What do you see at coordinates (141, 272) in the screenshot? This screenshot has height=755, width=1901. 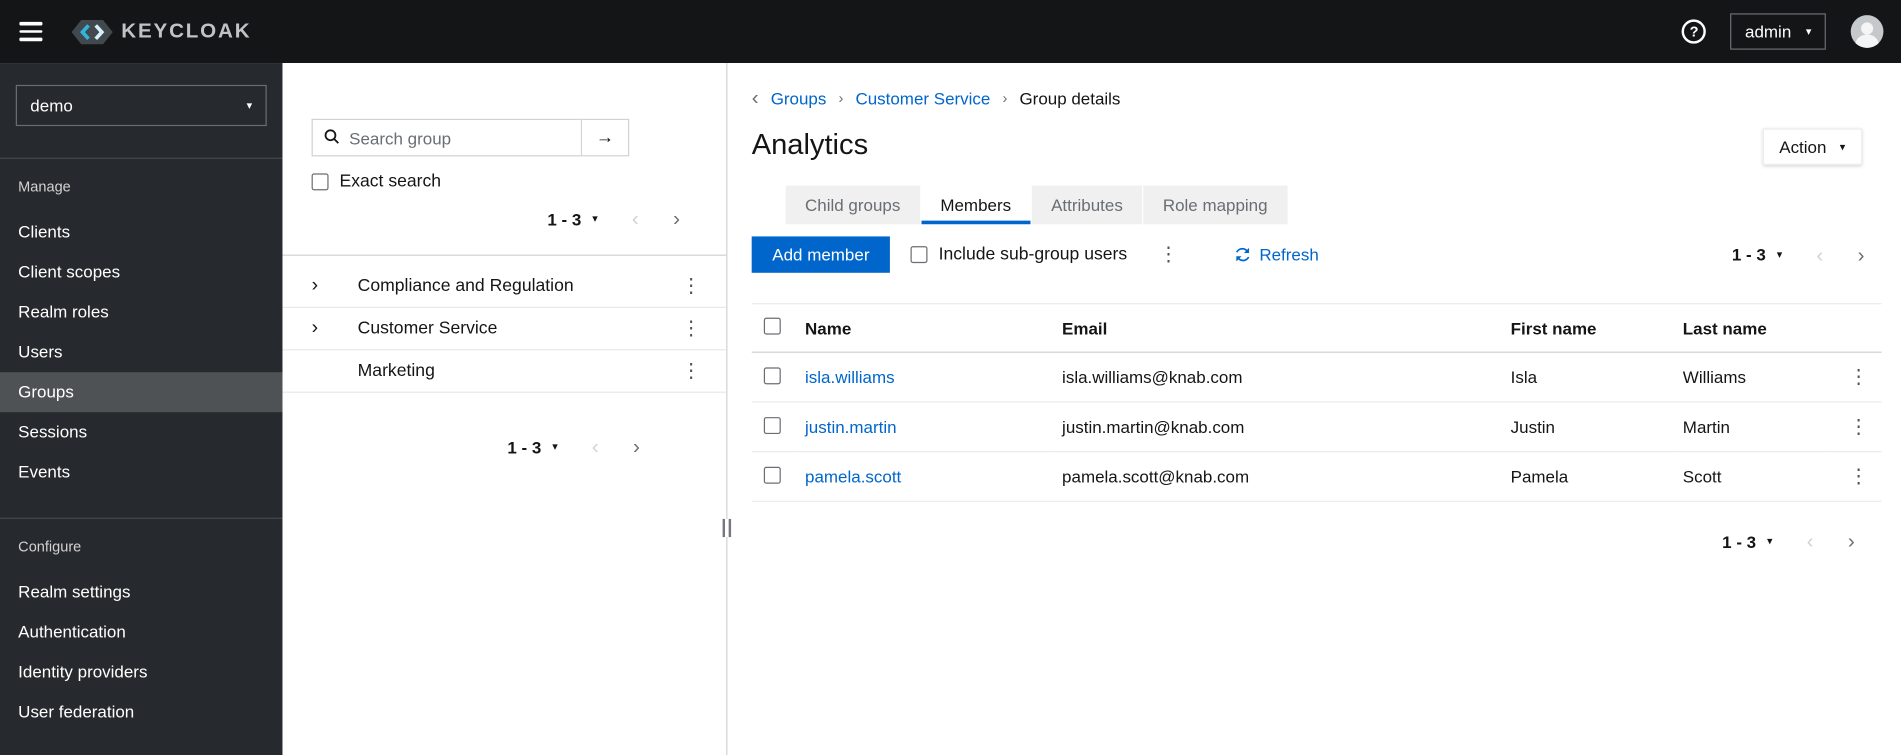 I see `sidebar-item-client-scopes: Client scopes` at bounding box center [141, 272].